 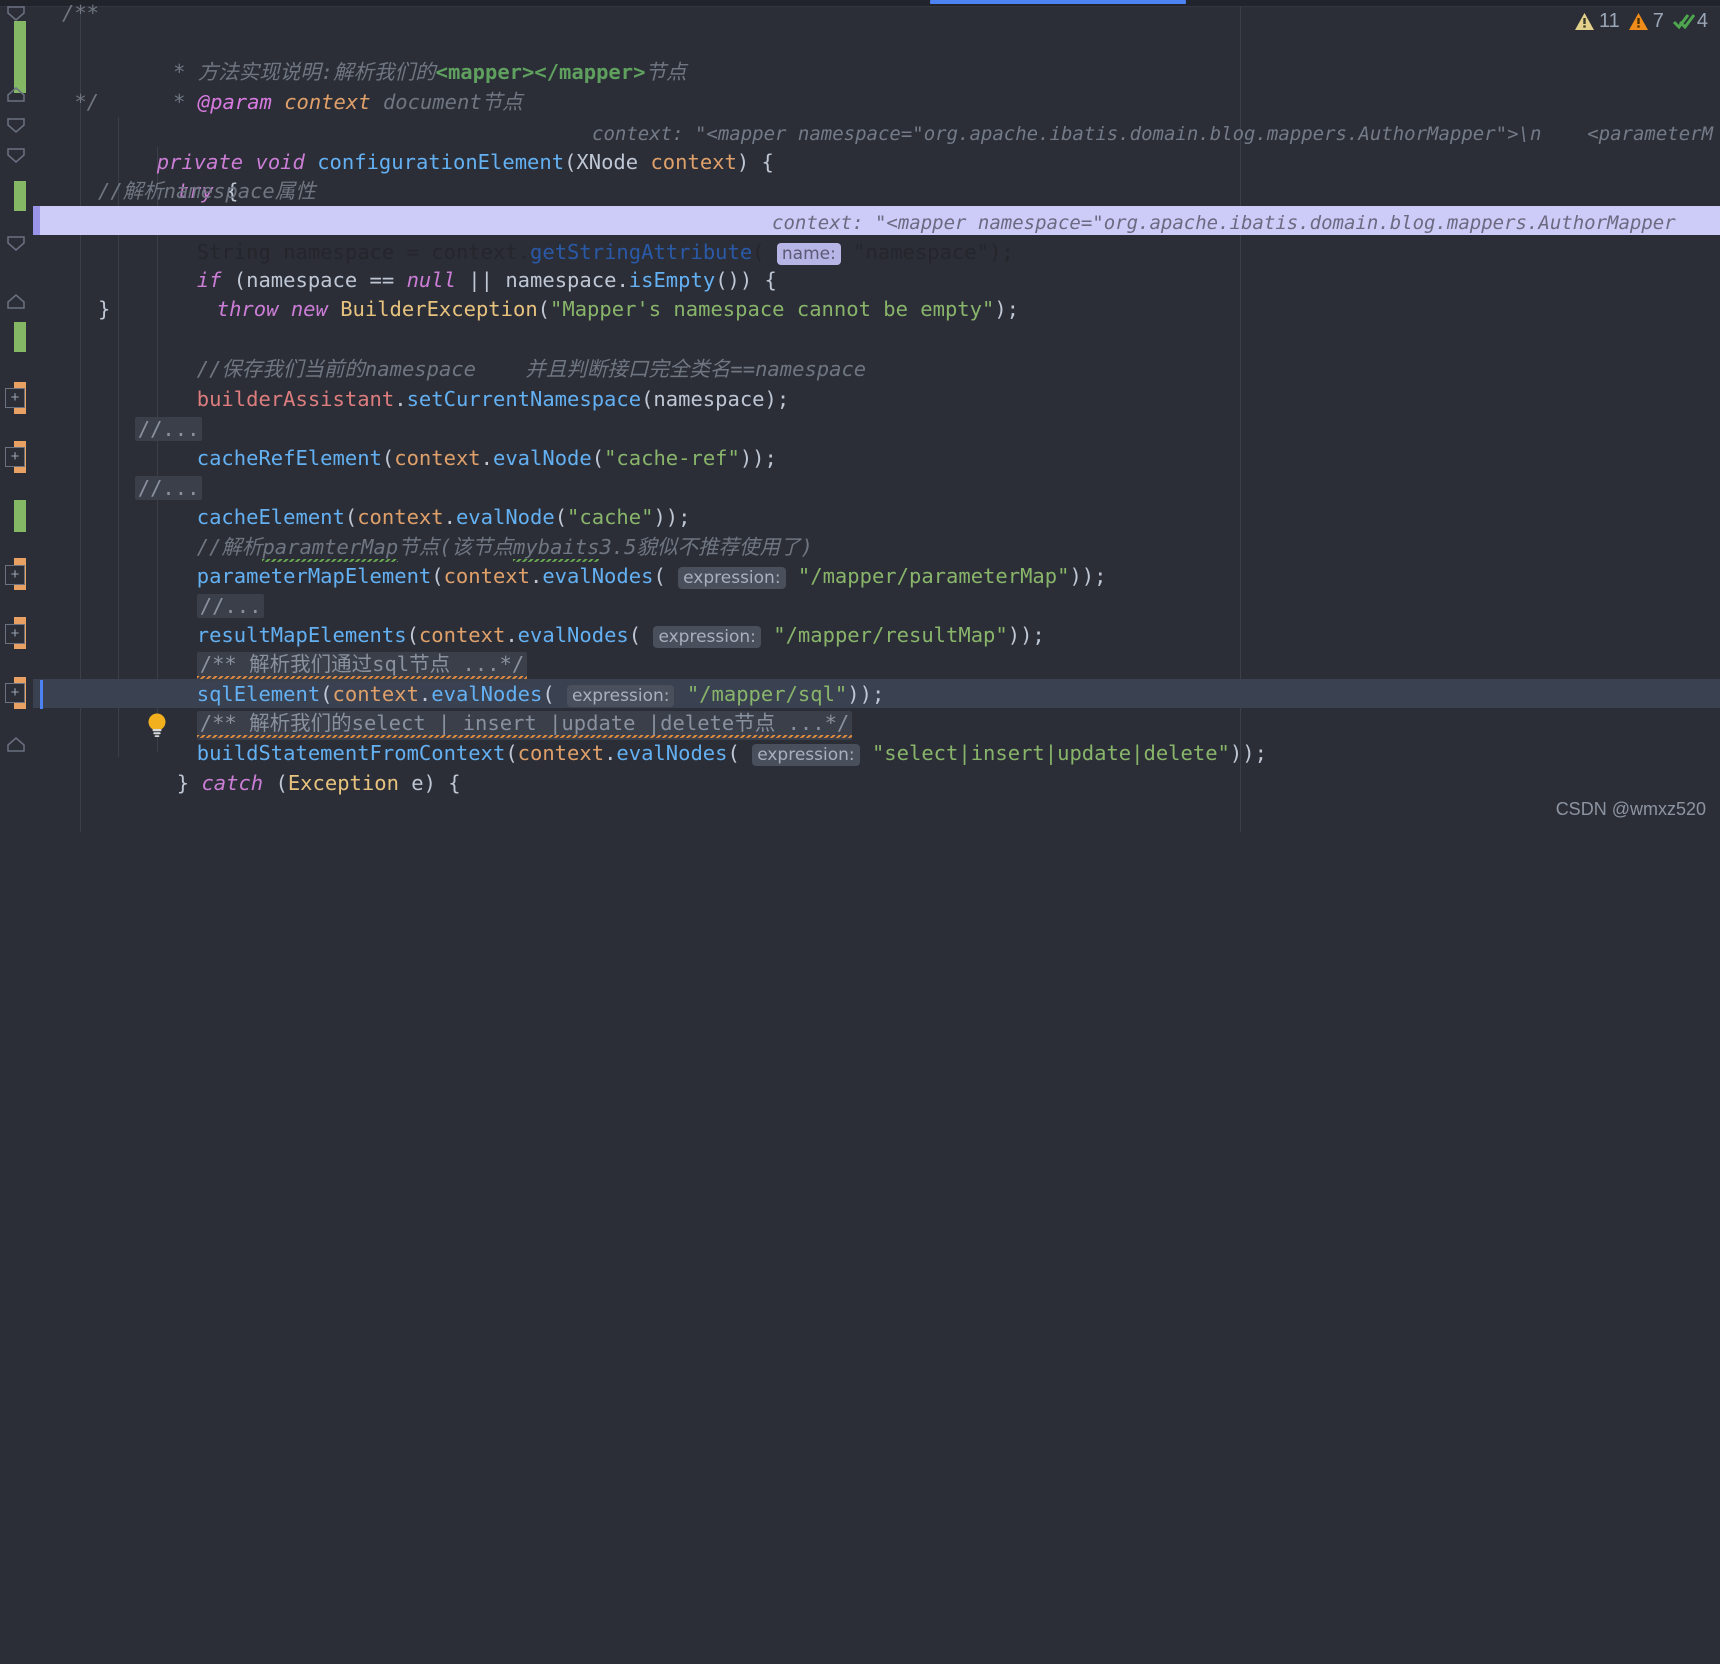 What do you see at coordinates (81, 13) in the screenshot?
I see `javadoc-open: /**` at bounding box center [81, 13].